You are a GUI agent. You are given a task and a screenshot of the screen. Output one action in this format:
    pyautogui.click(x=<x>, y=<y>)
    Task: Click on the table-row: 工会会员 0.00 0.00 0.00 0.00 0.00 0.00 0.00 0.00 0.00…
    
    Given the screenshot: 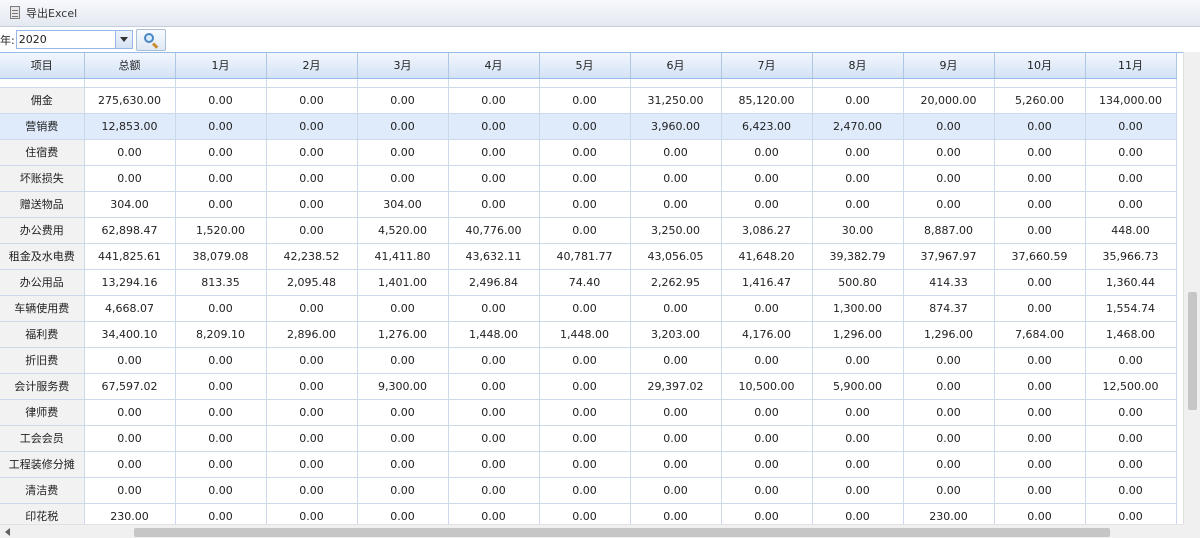 What is the action you would take?
    pyautogui.click(x=588, y=438)
    